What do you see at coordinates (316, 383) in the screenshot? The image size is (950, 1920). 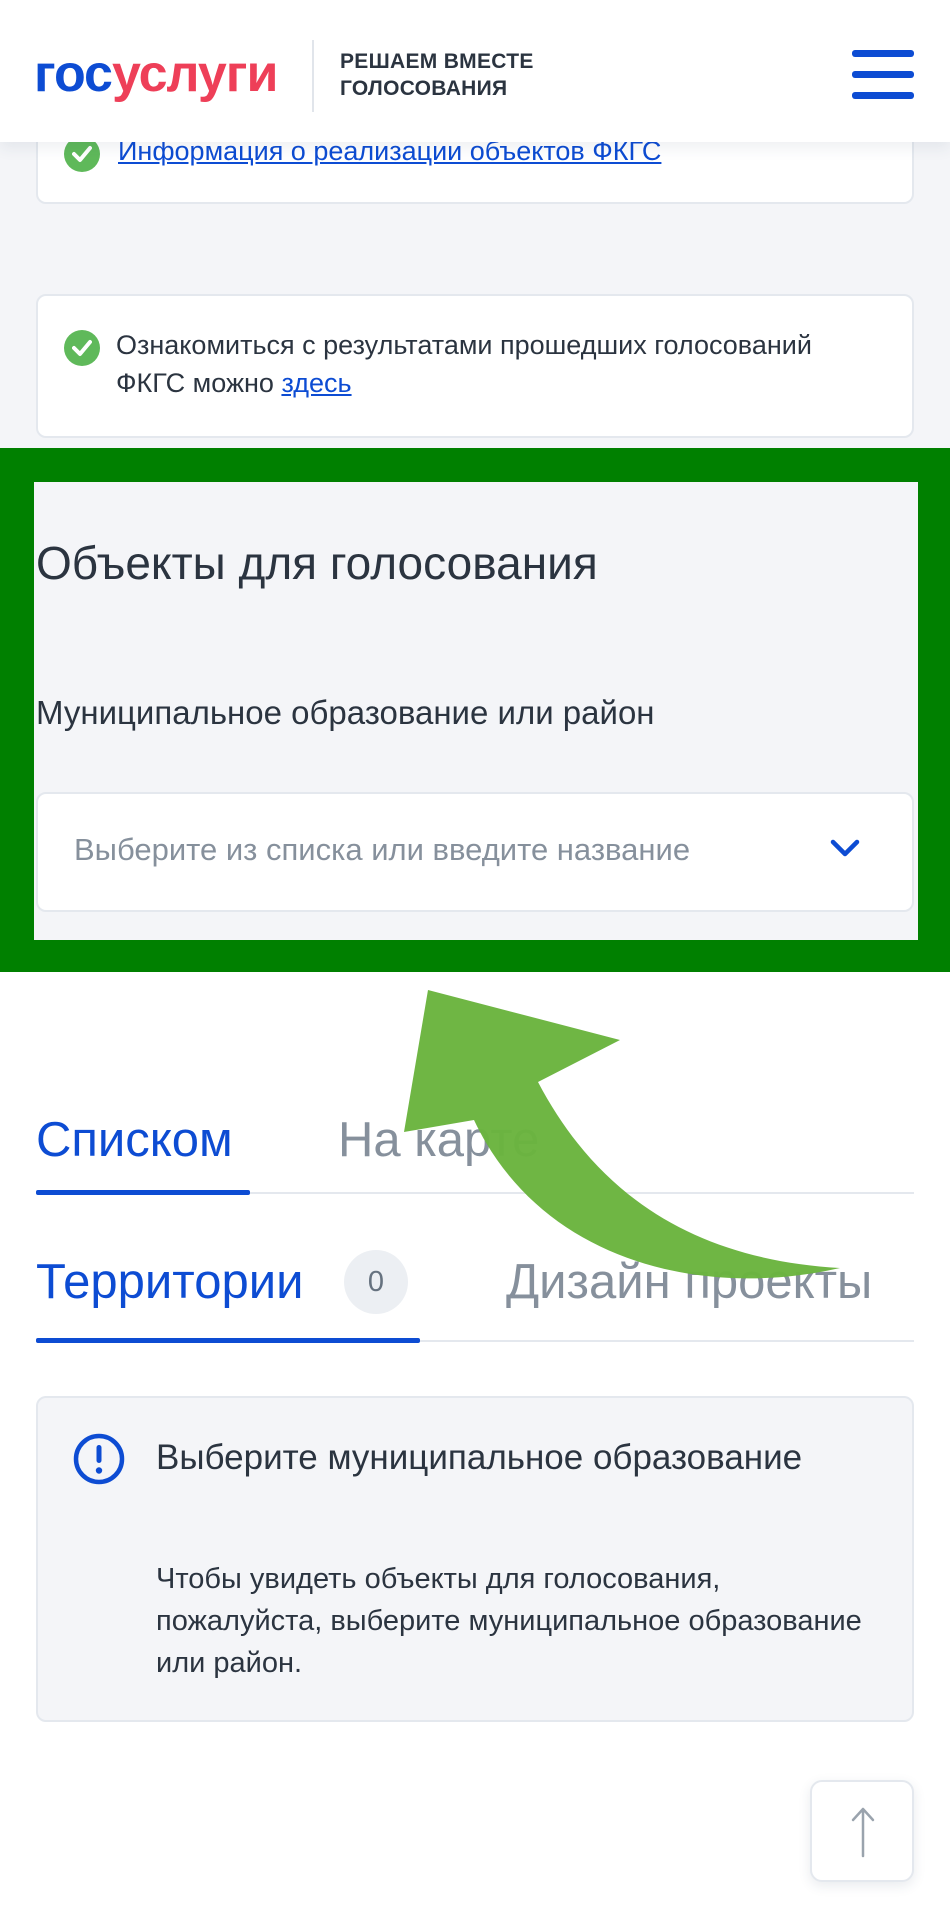 I see `past-results-link: здесь` at bounding box center [316, 383].